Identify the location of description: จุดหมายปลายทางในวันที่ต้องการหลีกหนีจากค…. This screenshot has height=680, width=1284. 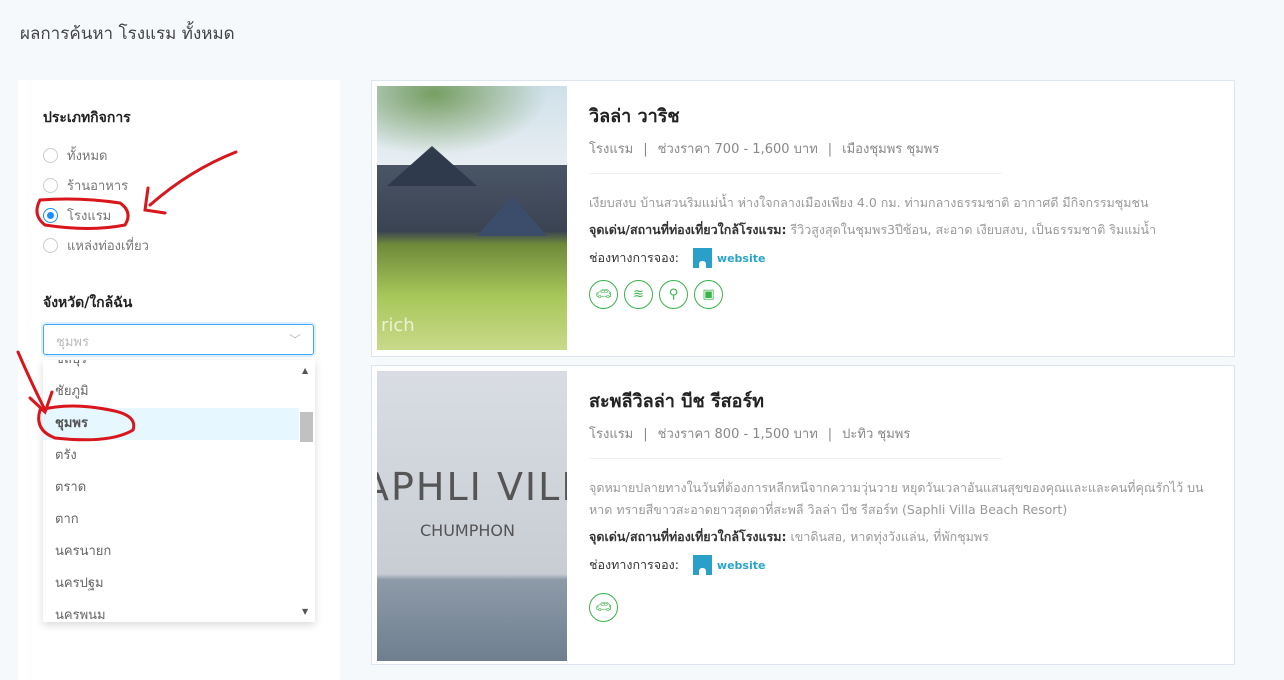
(896, 498).